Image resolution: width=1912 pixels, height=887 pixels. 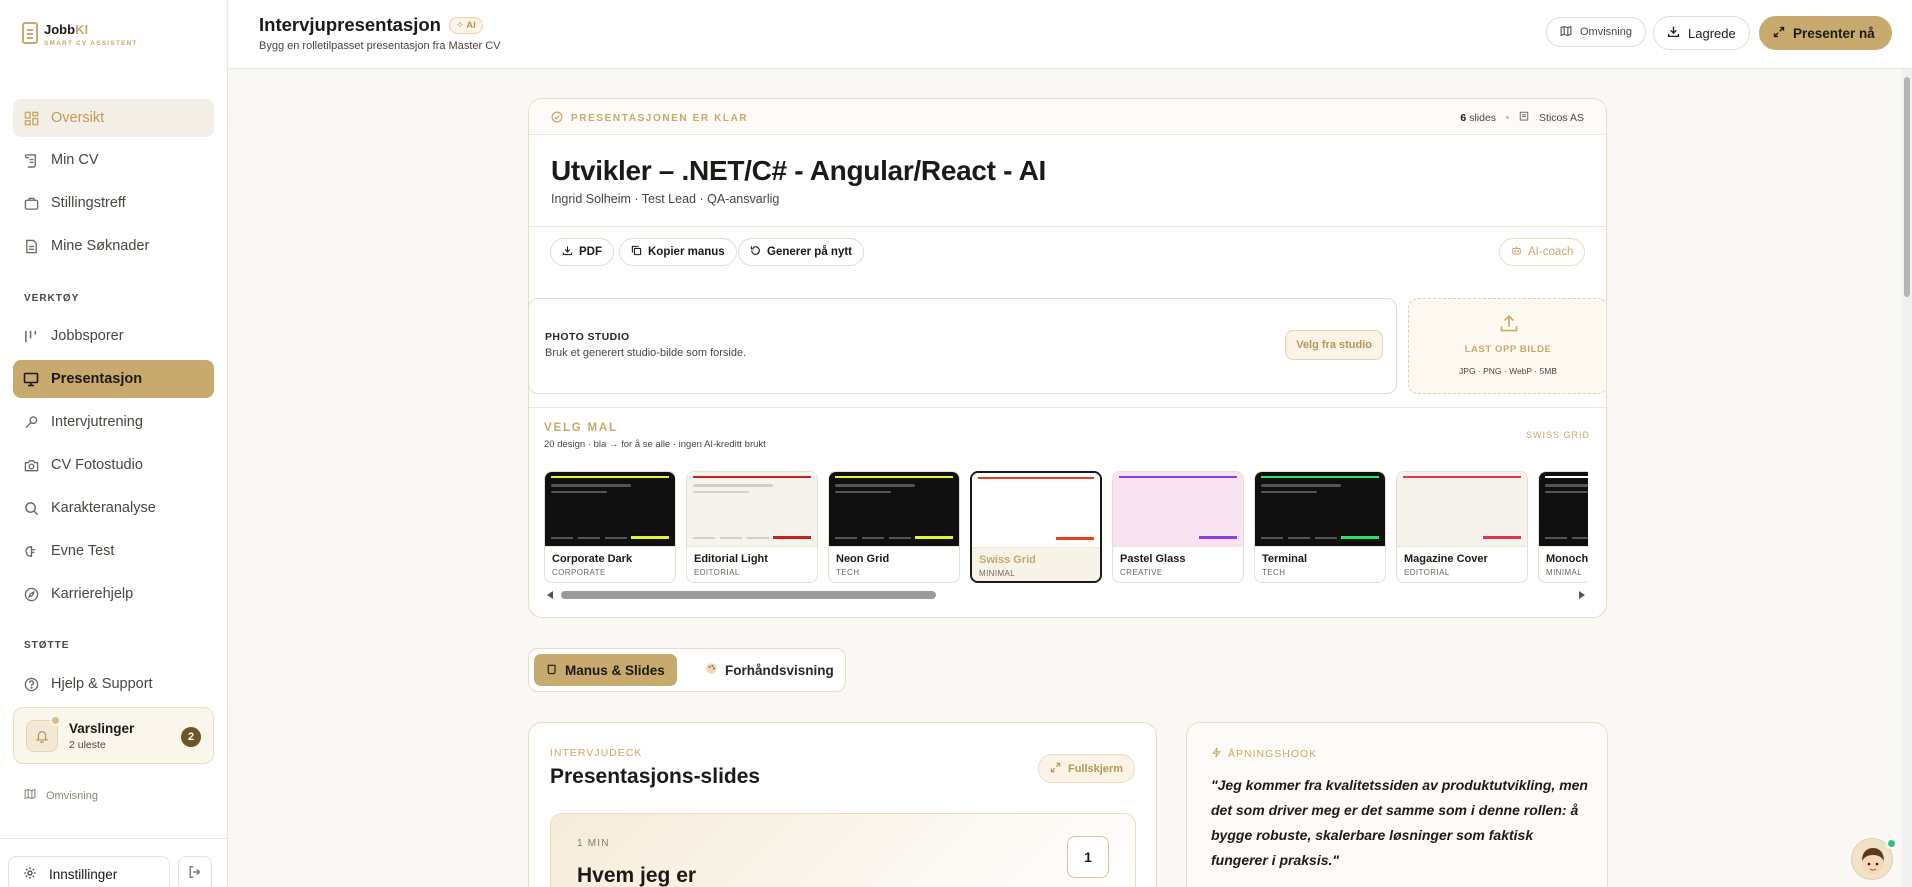 What do you see at coordinates (61, 795) in the screenshot?
I see `sidebar-tour-link: Omvisning` at bounding box center [61, 795].